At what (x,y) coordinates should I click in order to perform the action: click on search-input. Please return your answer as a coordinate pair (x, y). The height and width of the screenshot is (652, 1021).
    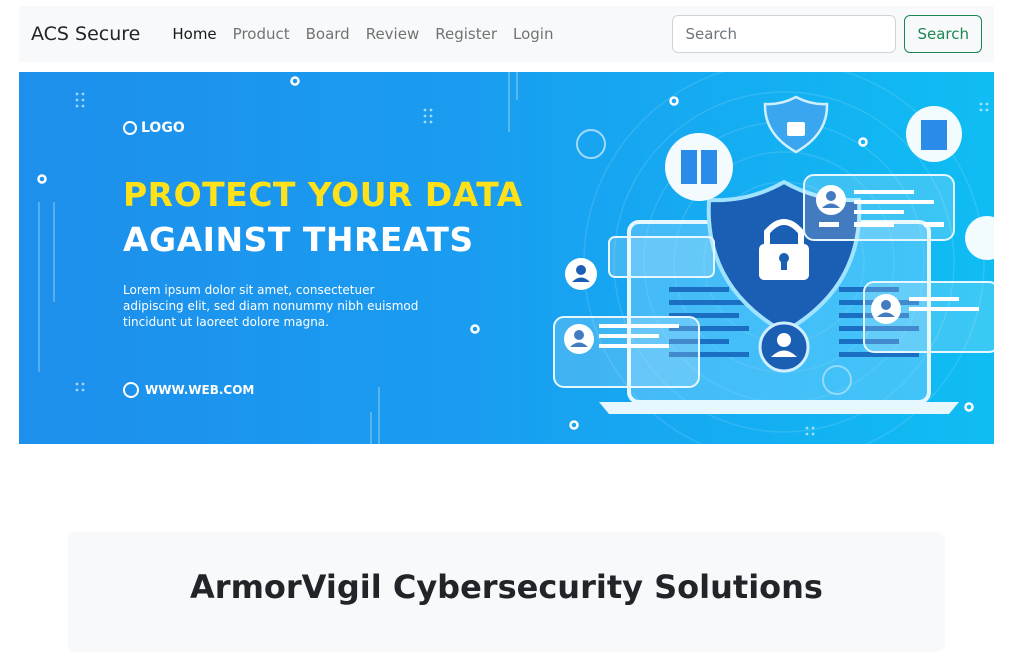
    Looking at the image, I should click on (784, 34).